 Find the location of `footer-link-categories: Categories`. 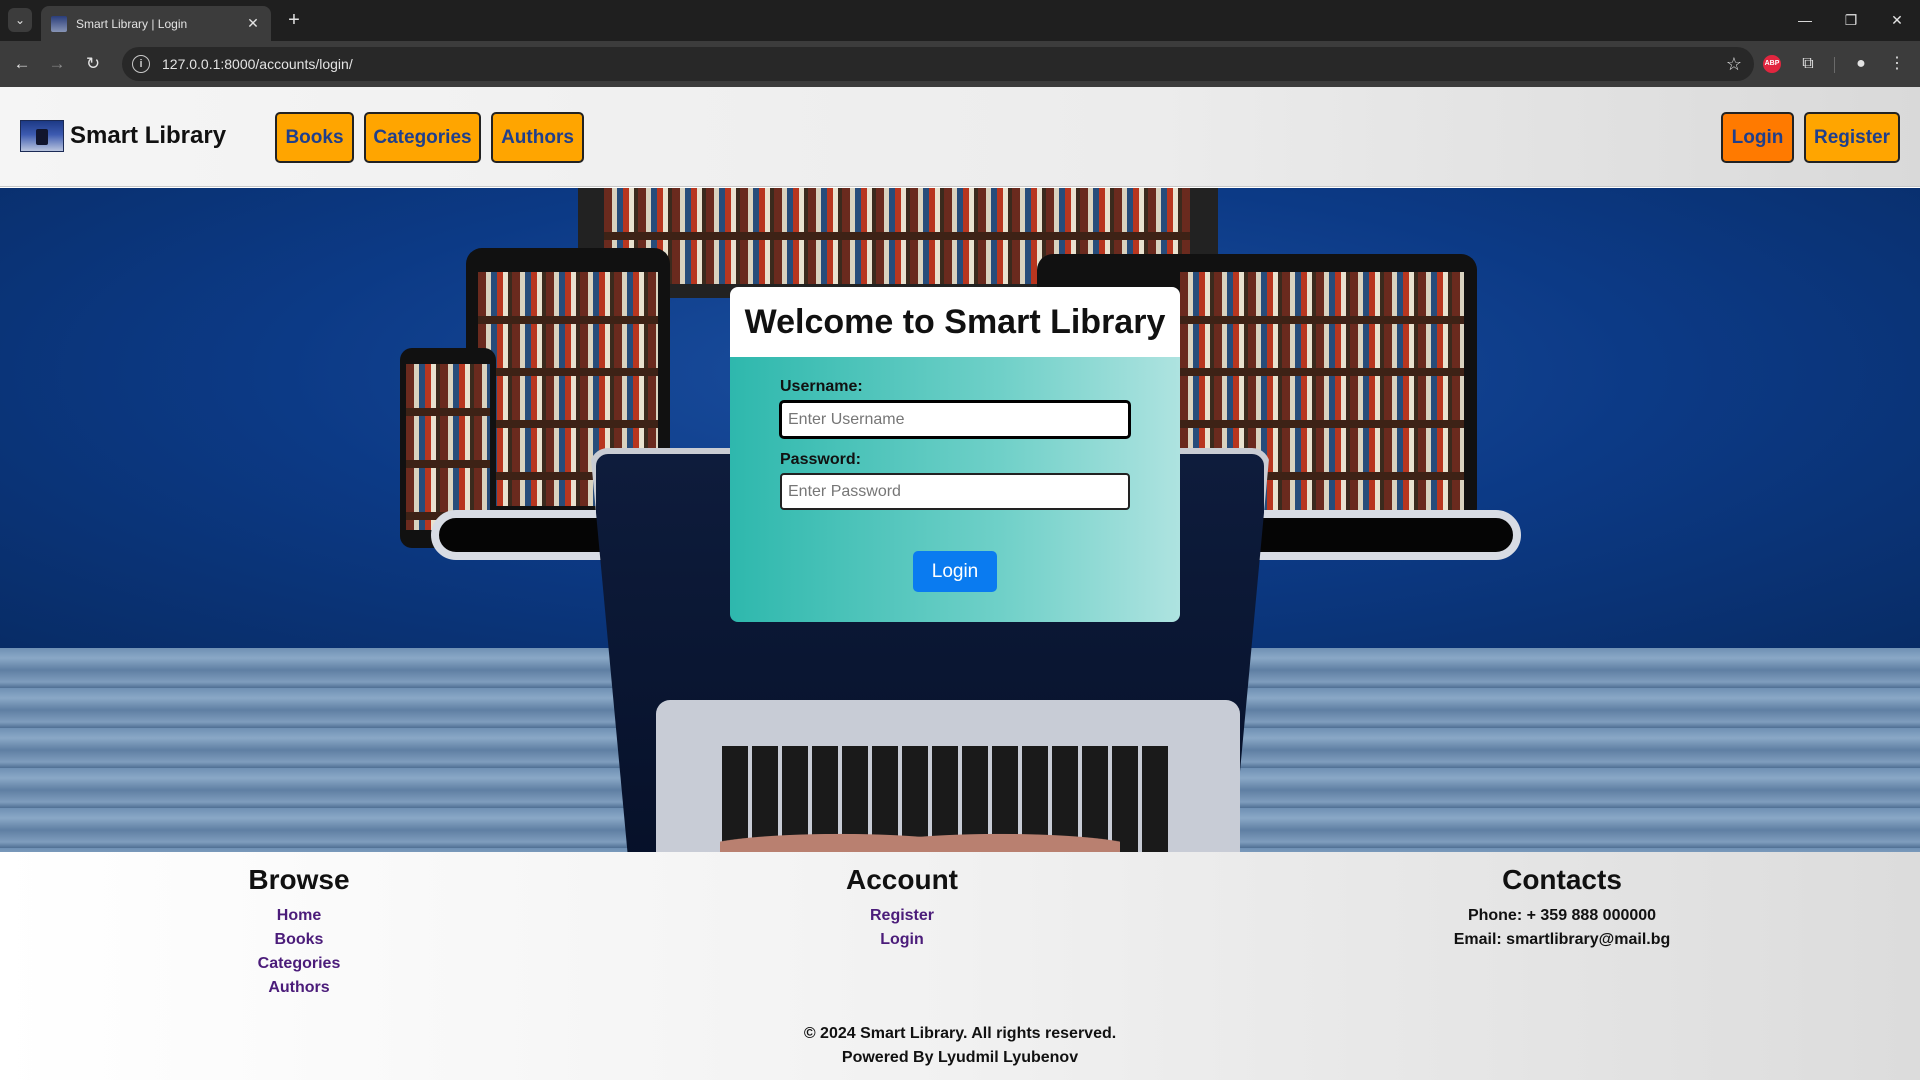

footer-link-categories: Categories is located at coordinates (299, 964).